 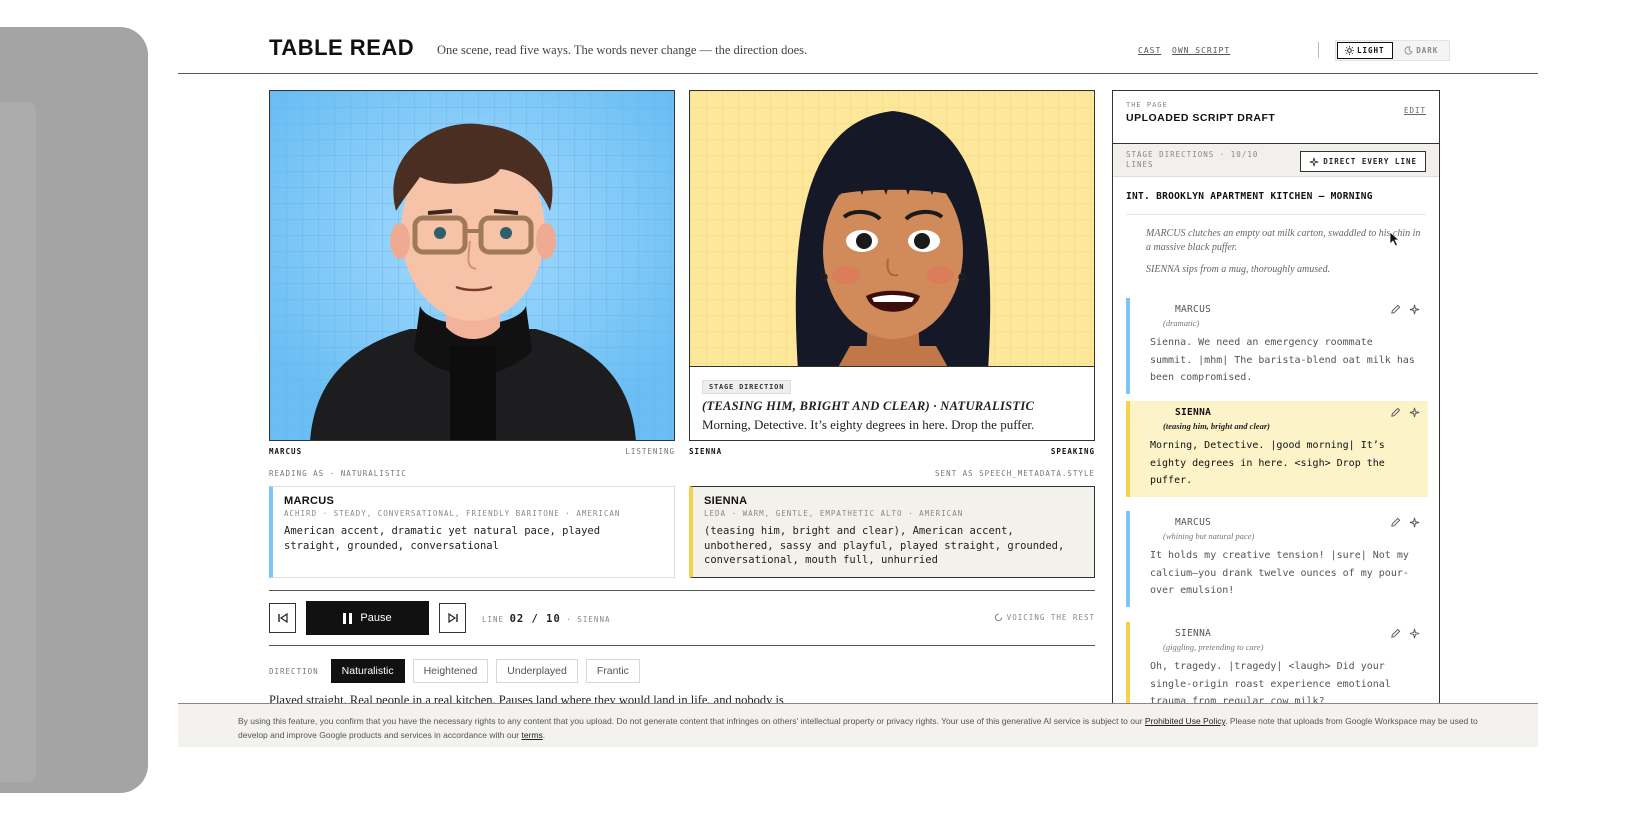 What do you see at coordinates (1415, 110) in the screenshot?
I see `edit-script-link: EDIT` at bounding box center [1415, 110].